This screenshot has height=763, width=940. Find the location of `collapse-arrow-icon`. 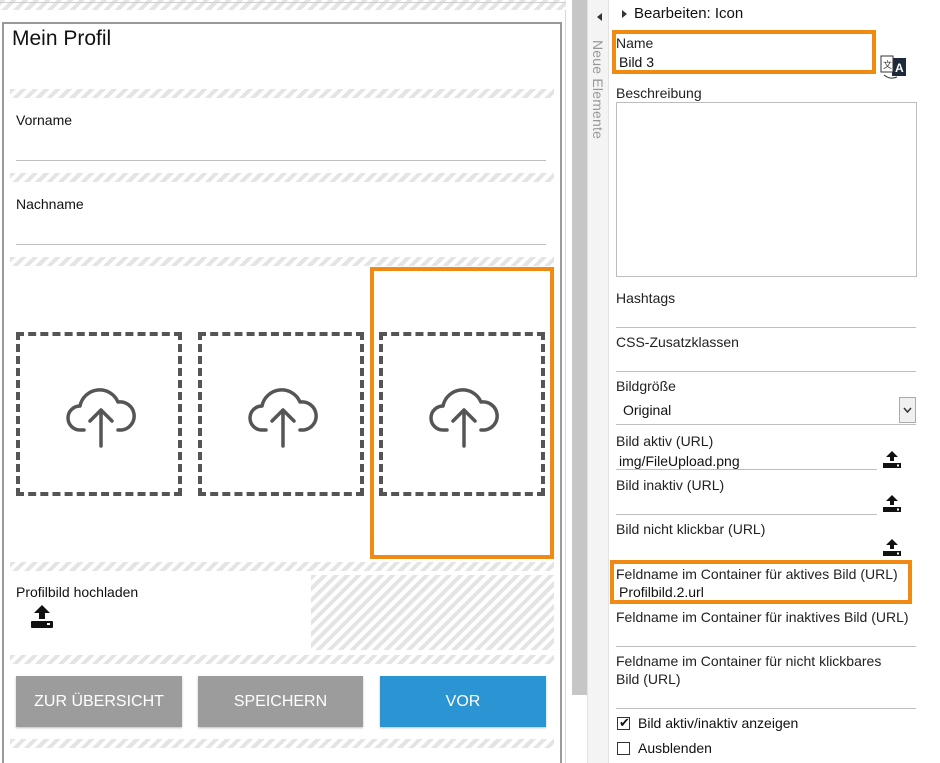

collapse-arrow-icon is located at coordinates (599, 17).